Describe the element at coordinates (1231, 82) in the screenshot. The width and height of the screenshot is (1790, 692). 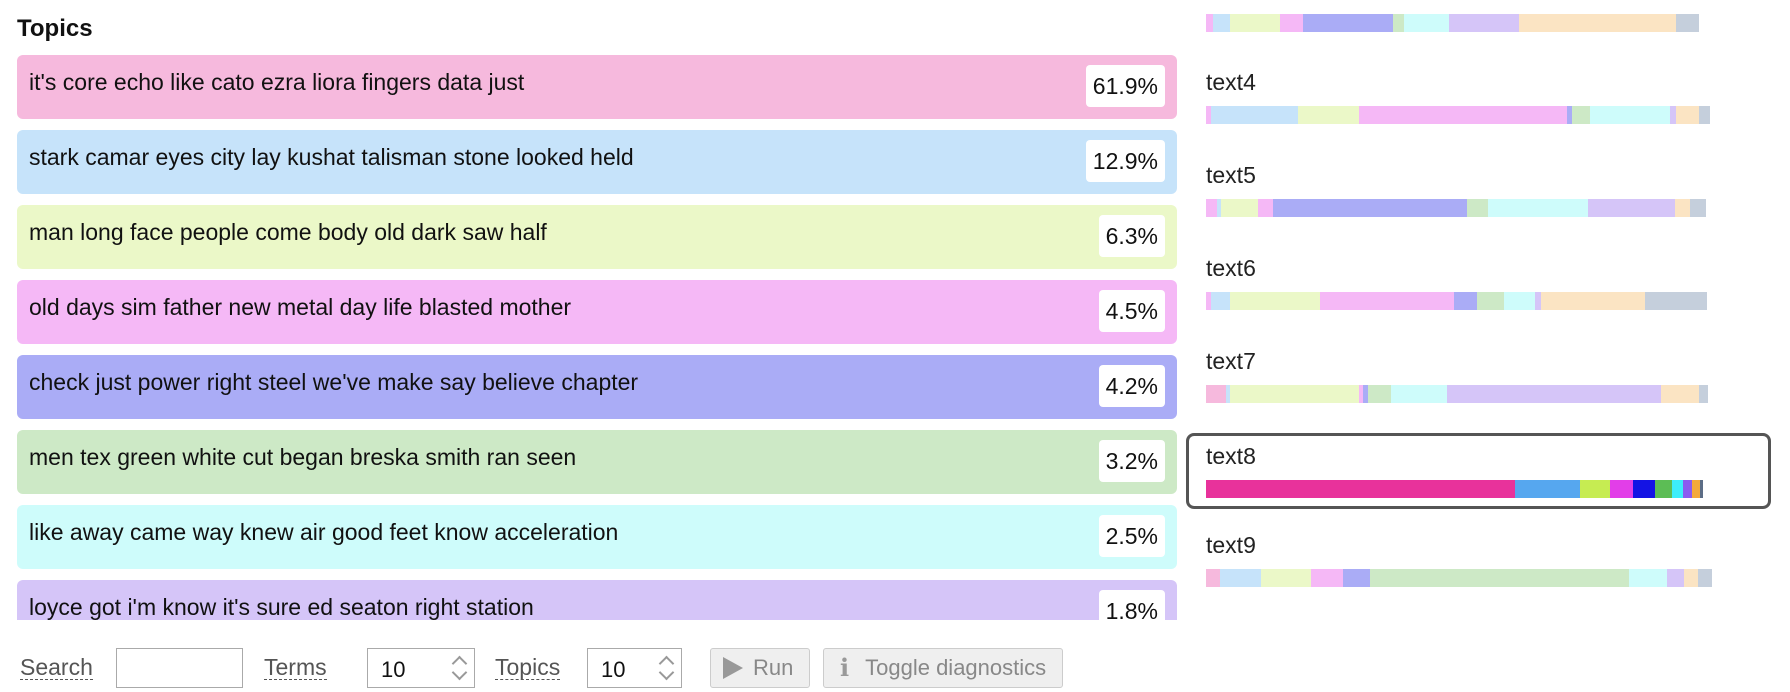
I see `document-name: text4` at that location.